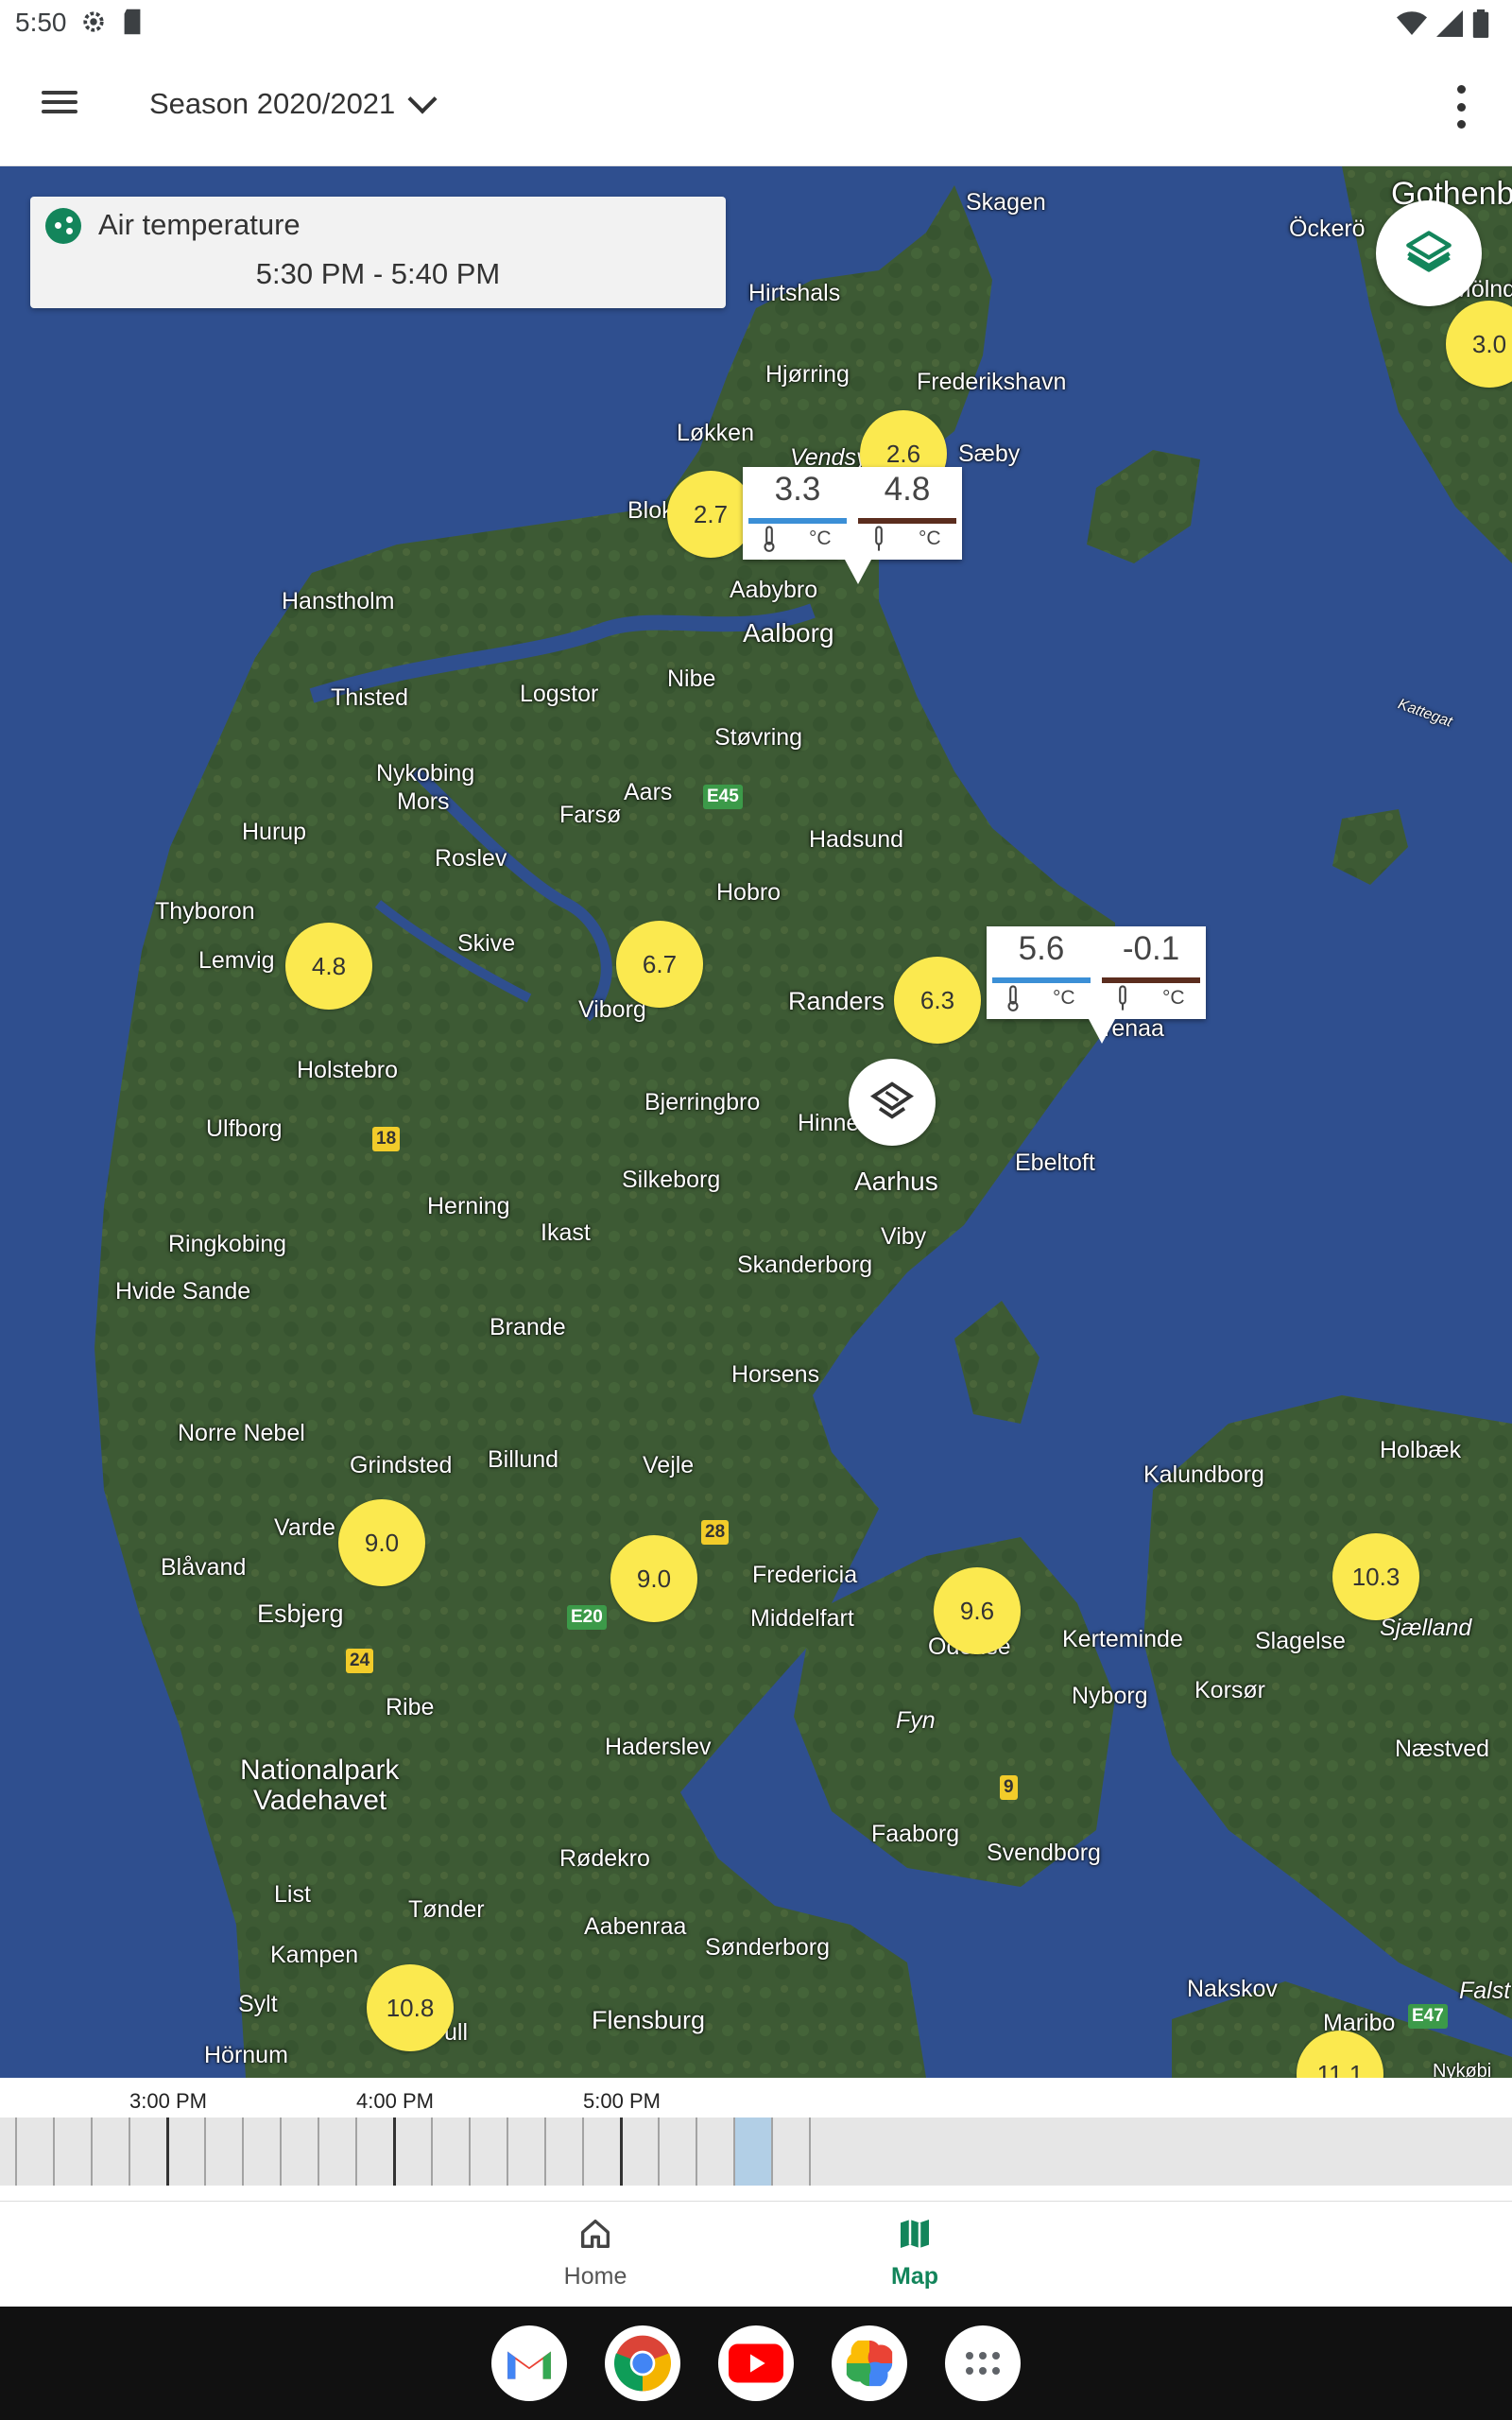 Image resolution: width=1512 pixels, height=2420 pixels. Describe the element at coordinates (622, 2101) in the screenshot. I see `timeline-label: 5:00 PM` at that location.